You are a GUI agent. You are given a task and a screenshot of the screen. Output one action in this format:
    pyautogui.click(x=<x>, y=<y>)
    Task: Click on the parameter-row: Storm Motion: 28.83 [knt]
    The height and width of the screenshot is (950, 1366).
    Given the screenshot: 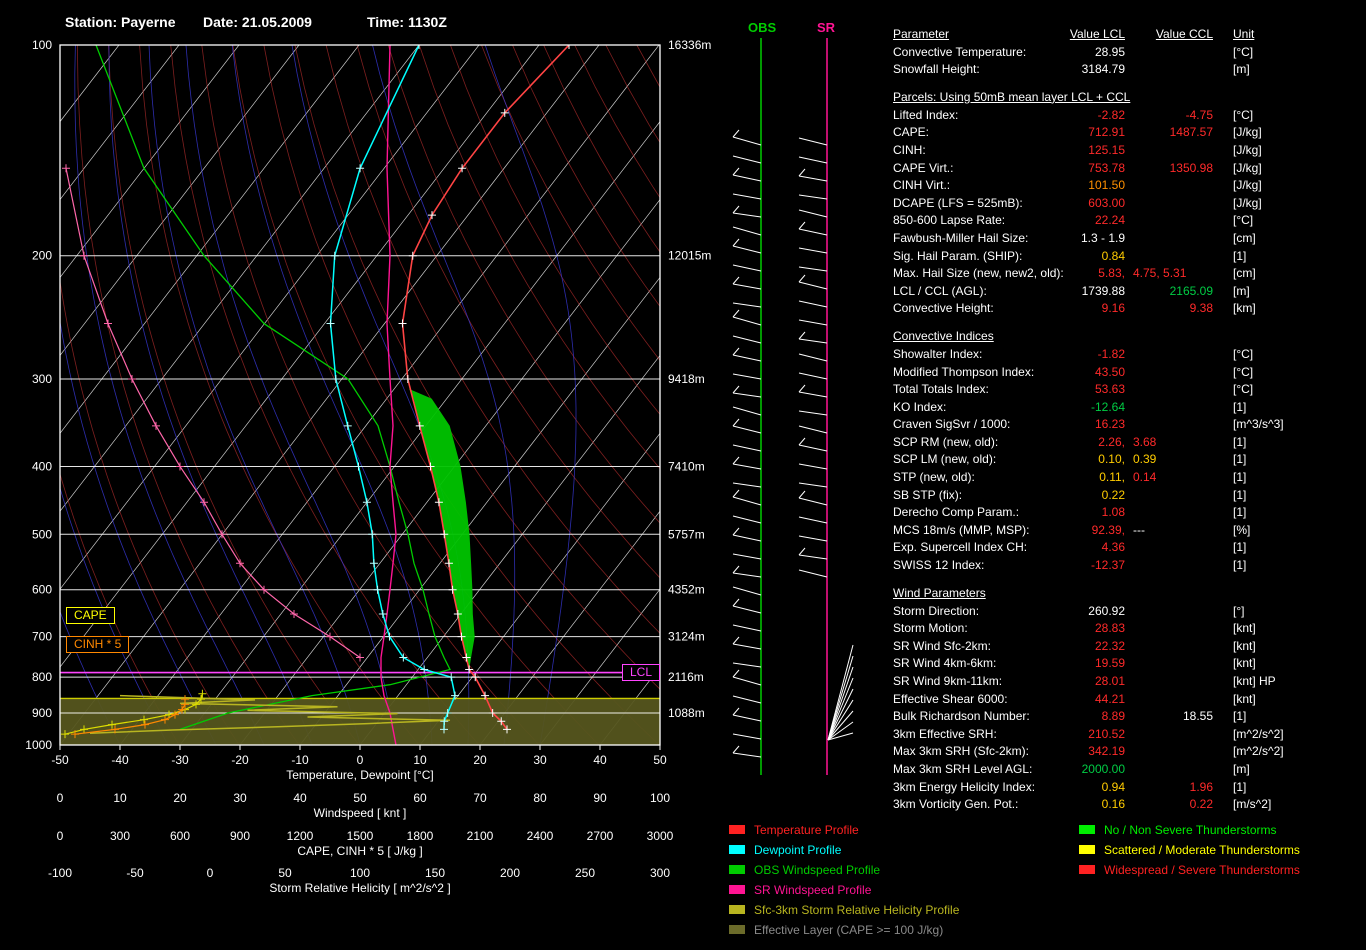 What is the action you would take?
    pyautogui.click(x=1129, y=629)
    